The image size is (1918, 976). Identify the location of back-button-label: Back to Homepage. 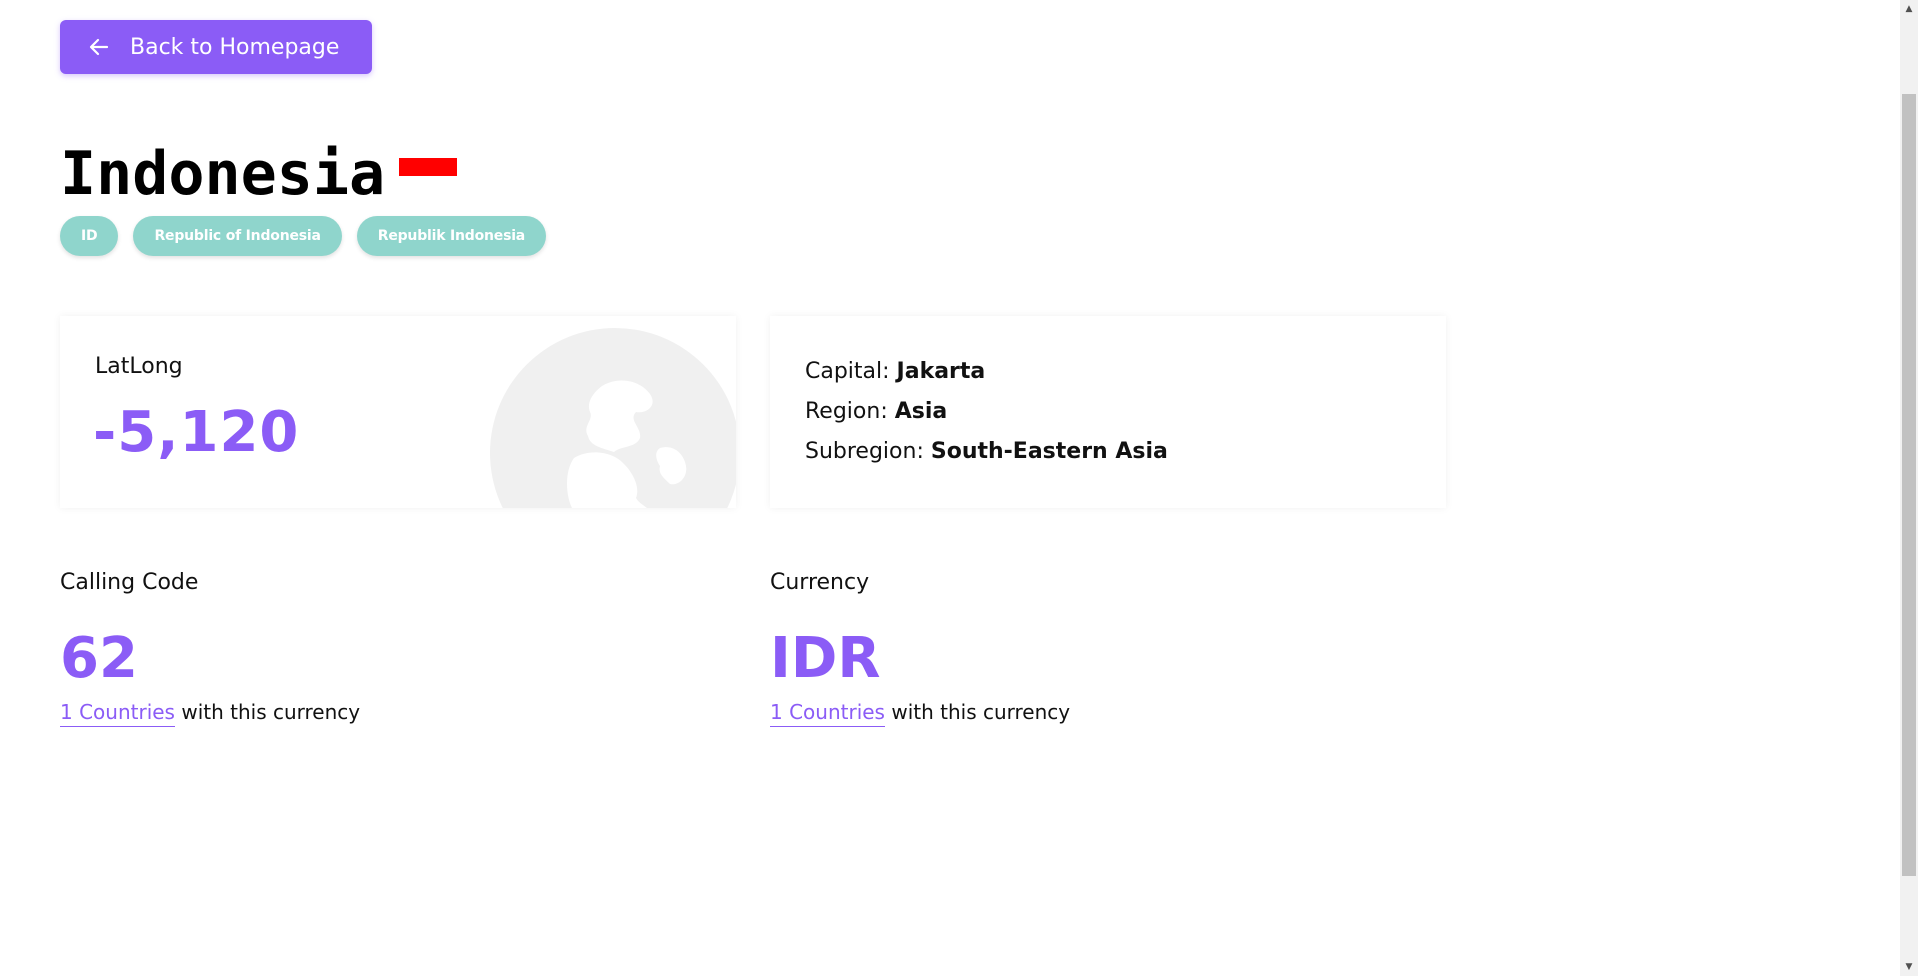
(235, 47).